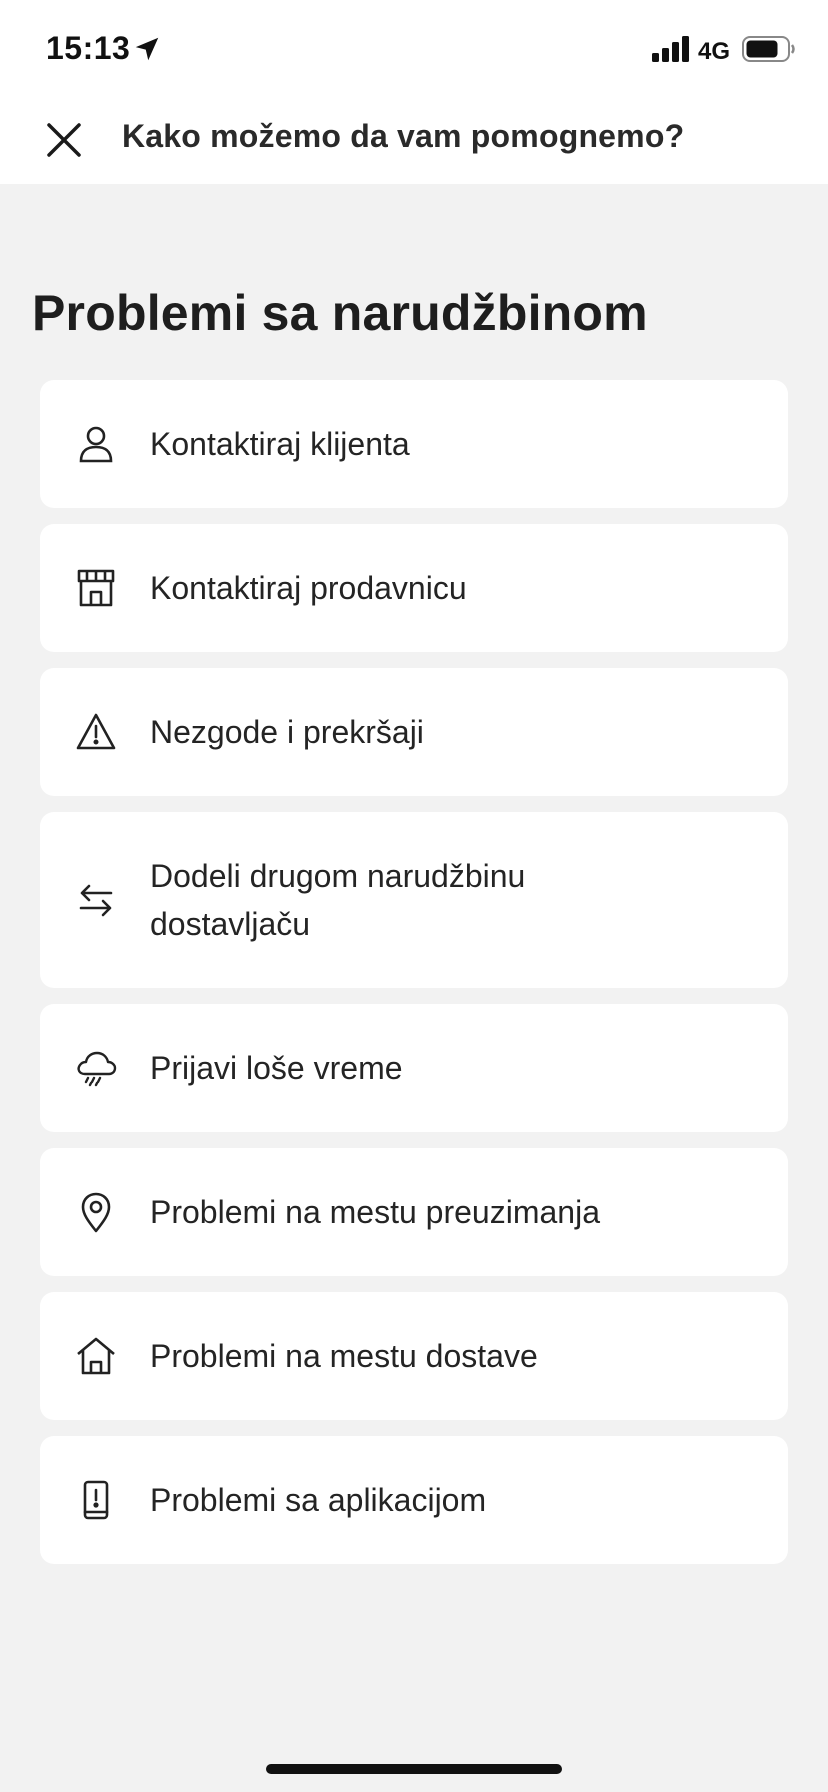 The height and width of the screenshot is (1792, 828). Describe the element at coordinates (414, 47) in the screenshot. I see `status-bar: 15:13 4G` at that location.